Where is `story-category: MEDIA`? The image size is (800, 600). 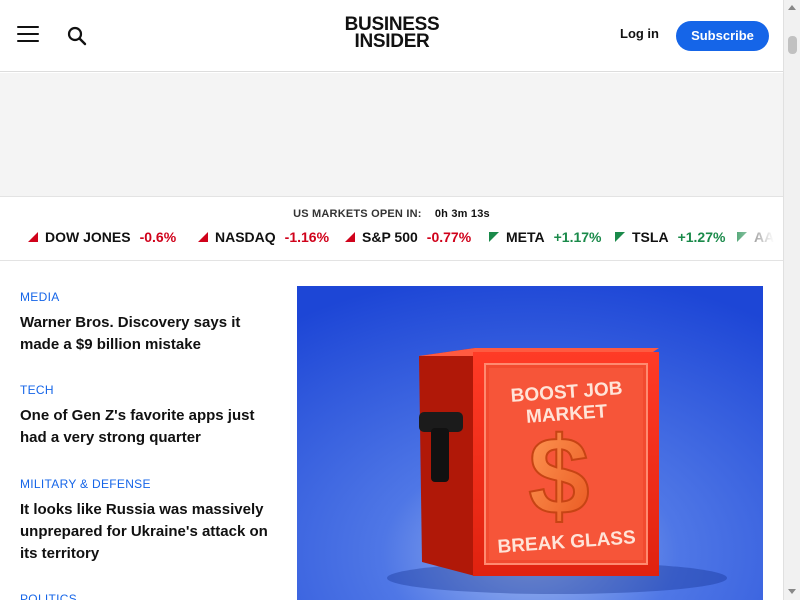
story-category: MEDIA is located at coordinates (150, 297).